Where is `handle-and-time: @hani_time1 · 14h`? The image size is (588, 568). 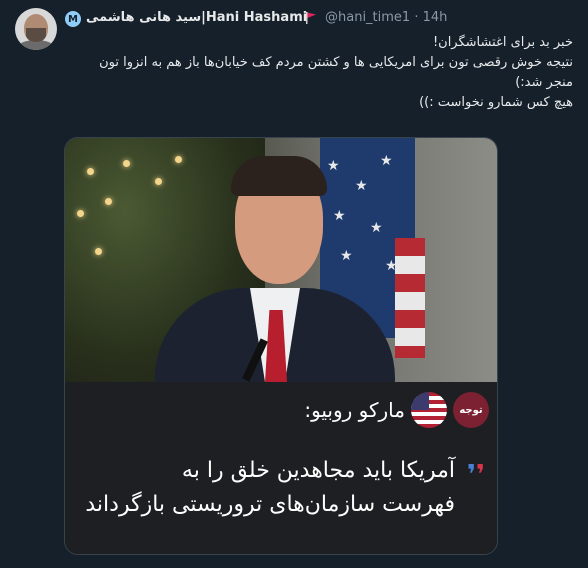
handle-and-time: @hani_time1 · 14h is located at coordinates (386, 17).